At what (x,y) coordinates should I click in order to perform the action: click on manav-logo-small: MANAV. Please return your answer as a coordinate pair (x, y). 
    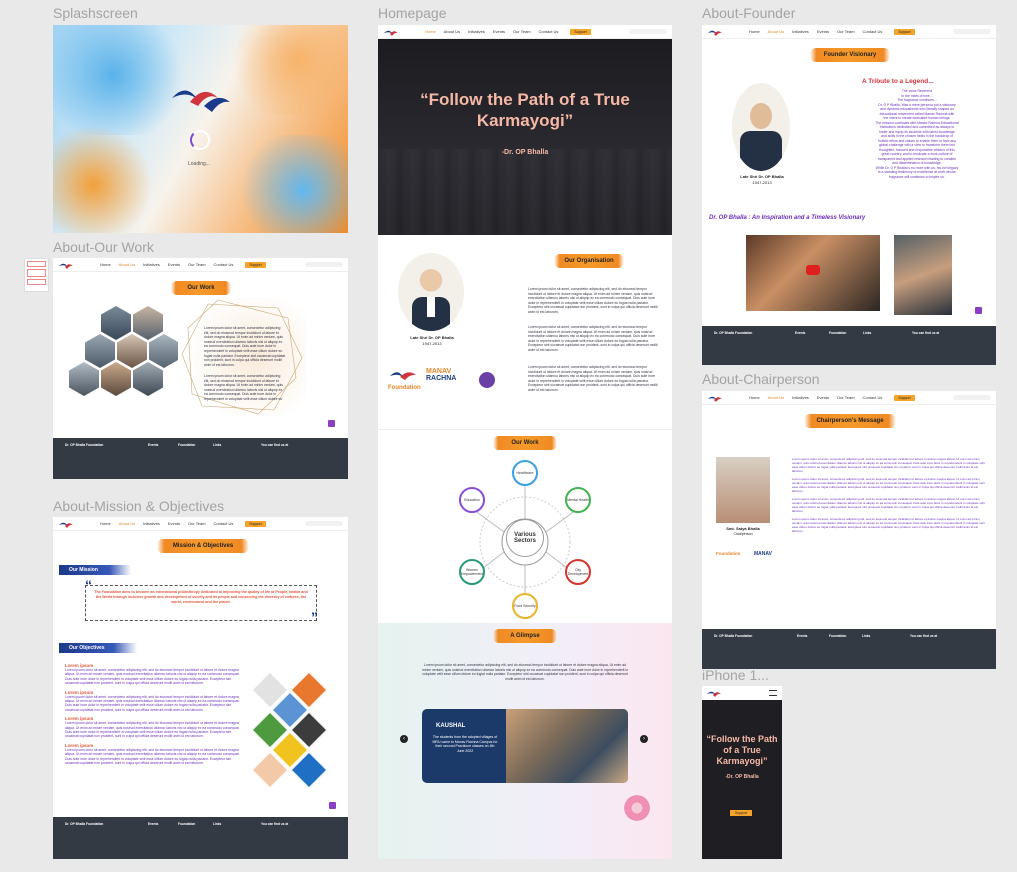
    Looking at the image, I should click on (763, 554).